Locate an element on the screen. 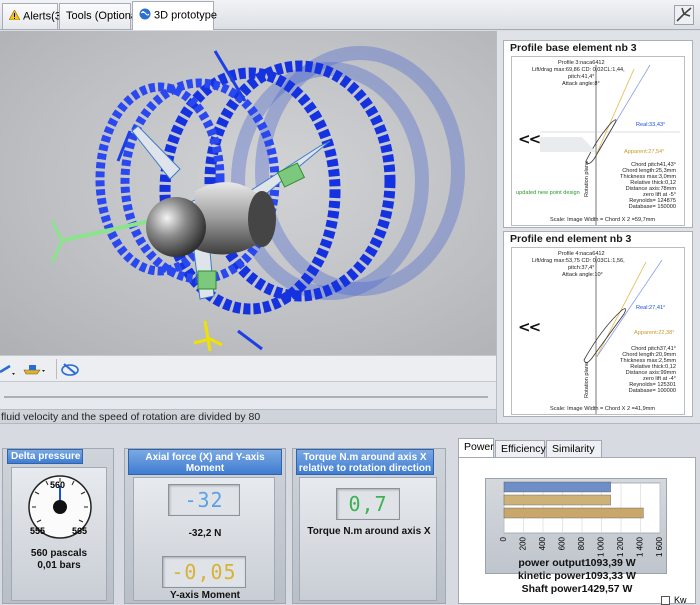 Image resolution: width=700 pixels, height=605 pixels. tab-3d-prototype-label: 3D prototype is located at coordinates (185, 15).